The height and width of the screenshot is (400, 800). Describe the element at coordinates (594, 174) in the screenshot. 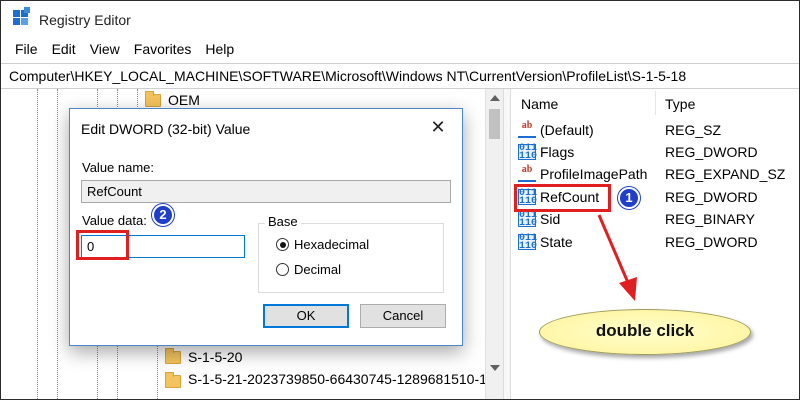

I see `value-name: ProfileImagePath` at that location.